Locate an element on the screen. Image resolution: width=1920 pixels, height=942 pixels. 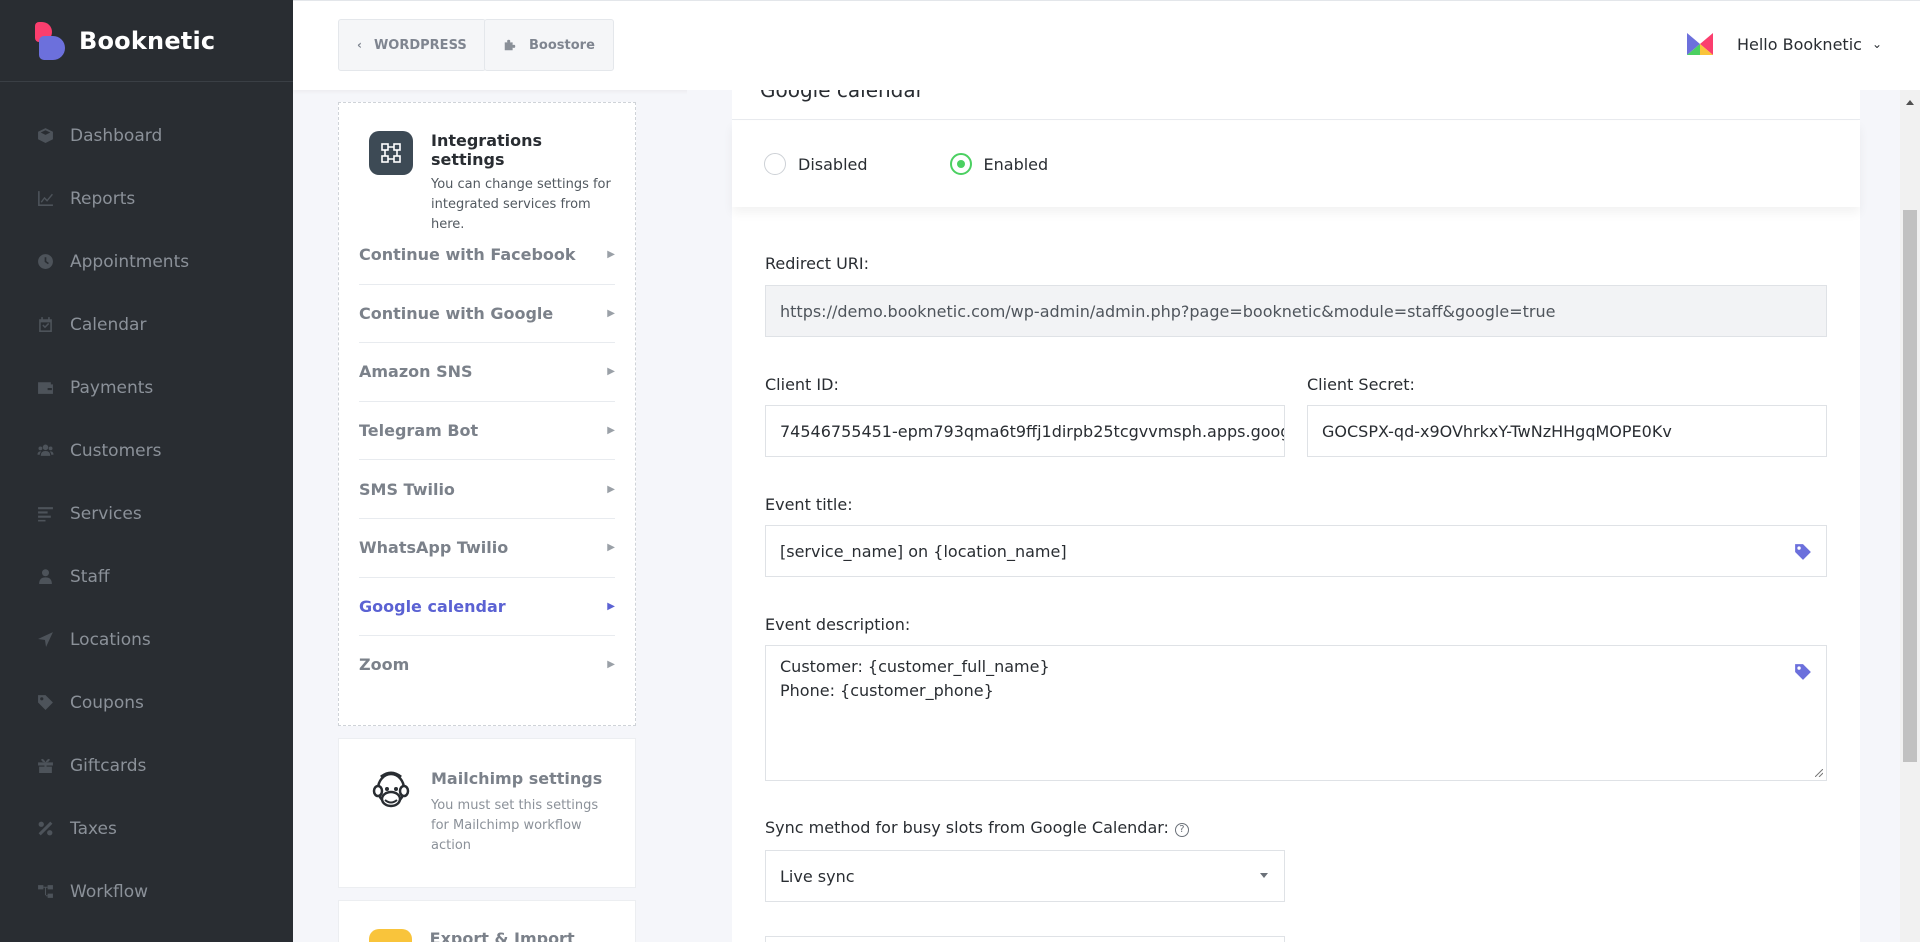
workflow-icon is located at coordinates (45, 892).